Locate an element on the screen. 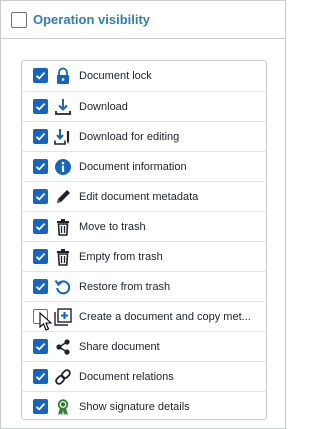  list-item-edit-document-metadata: Edit document metadata is located at coordinates (144, 196).